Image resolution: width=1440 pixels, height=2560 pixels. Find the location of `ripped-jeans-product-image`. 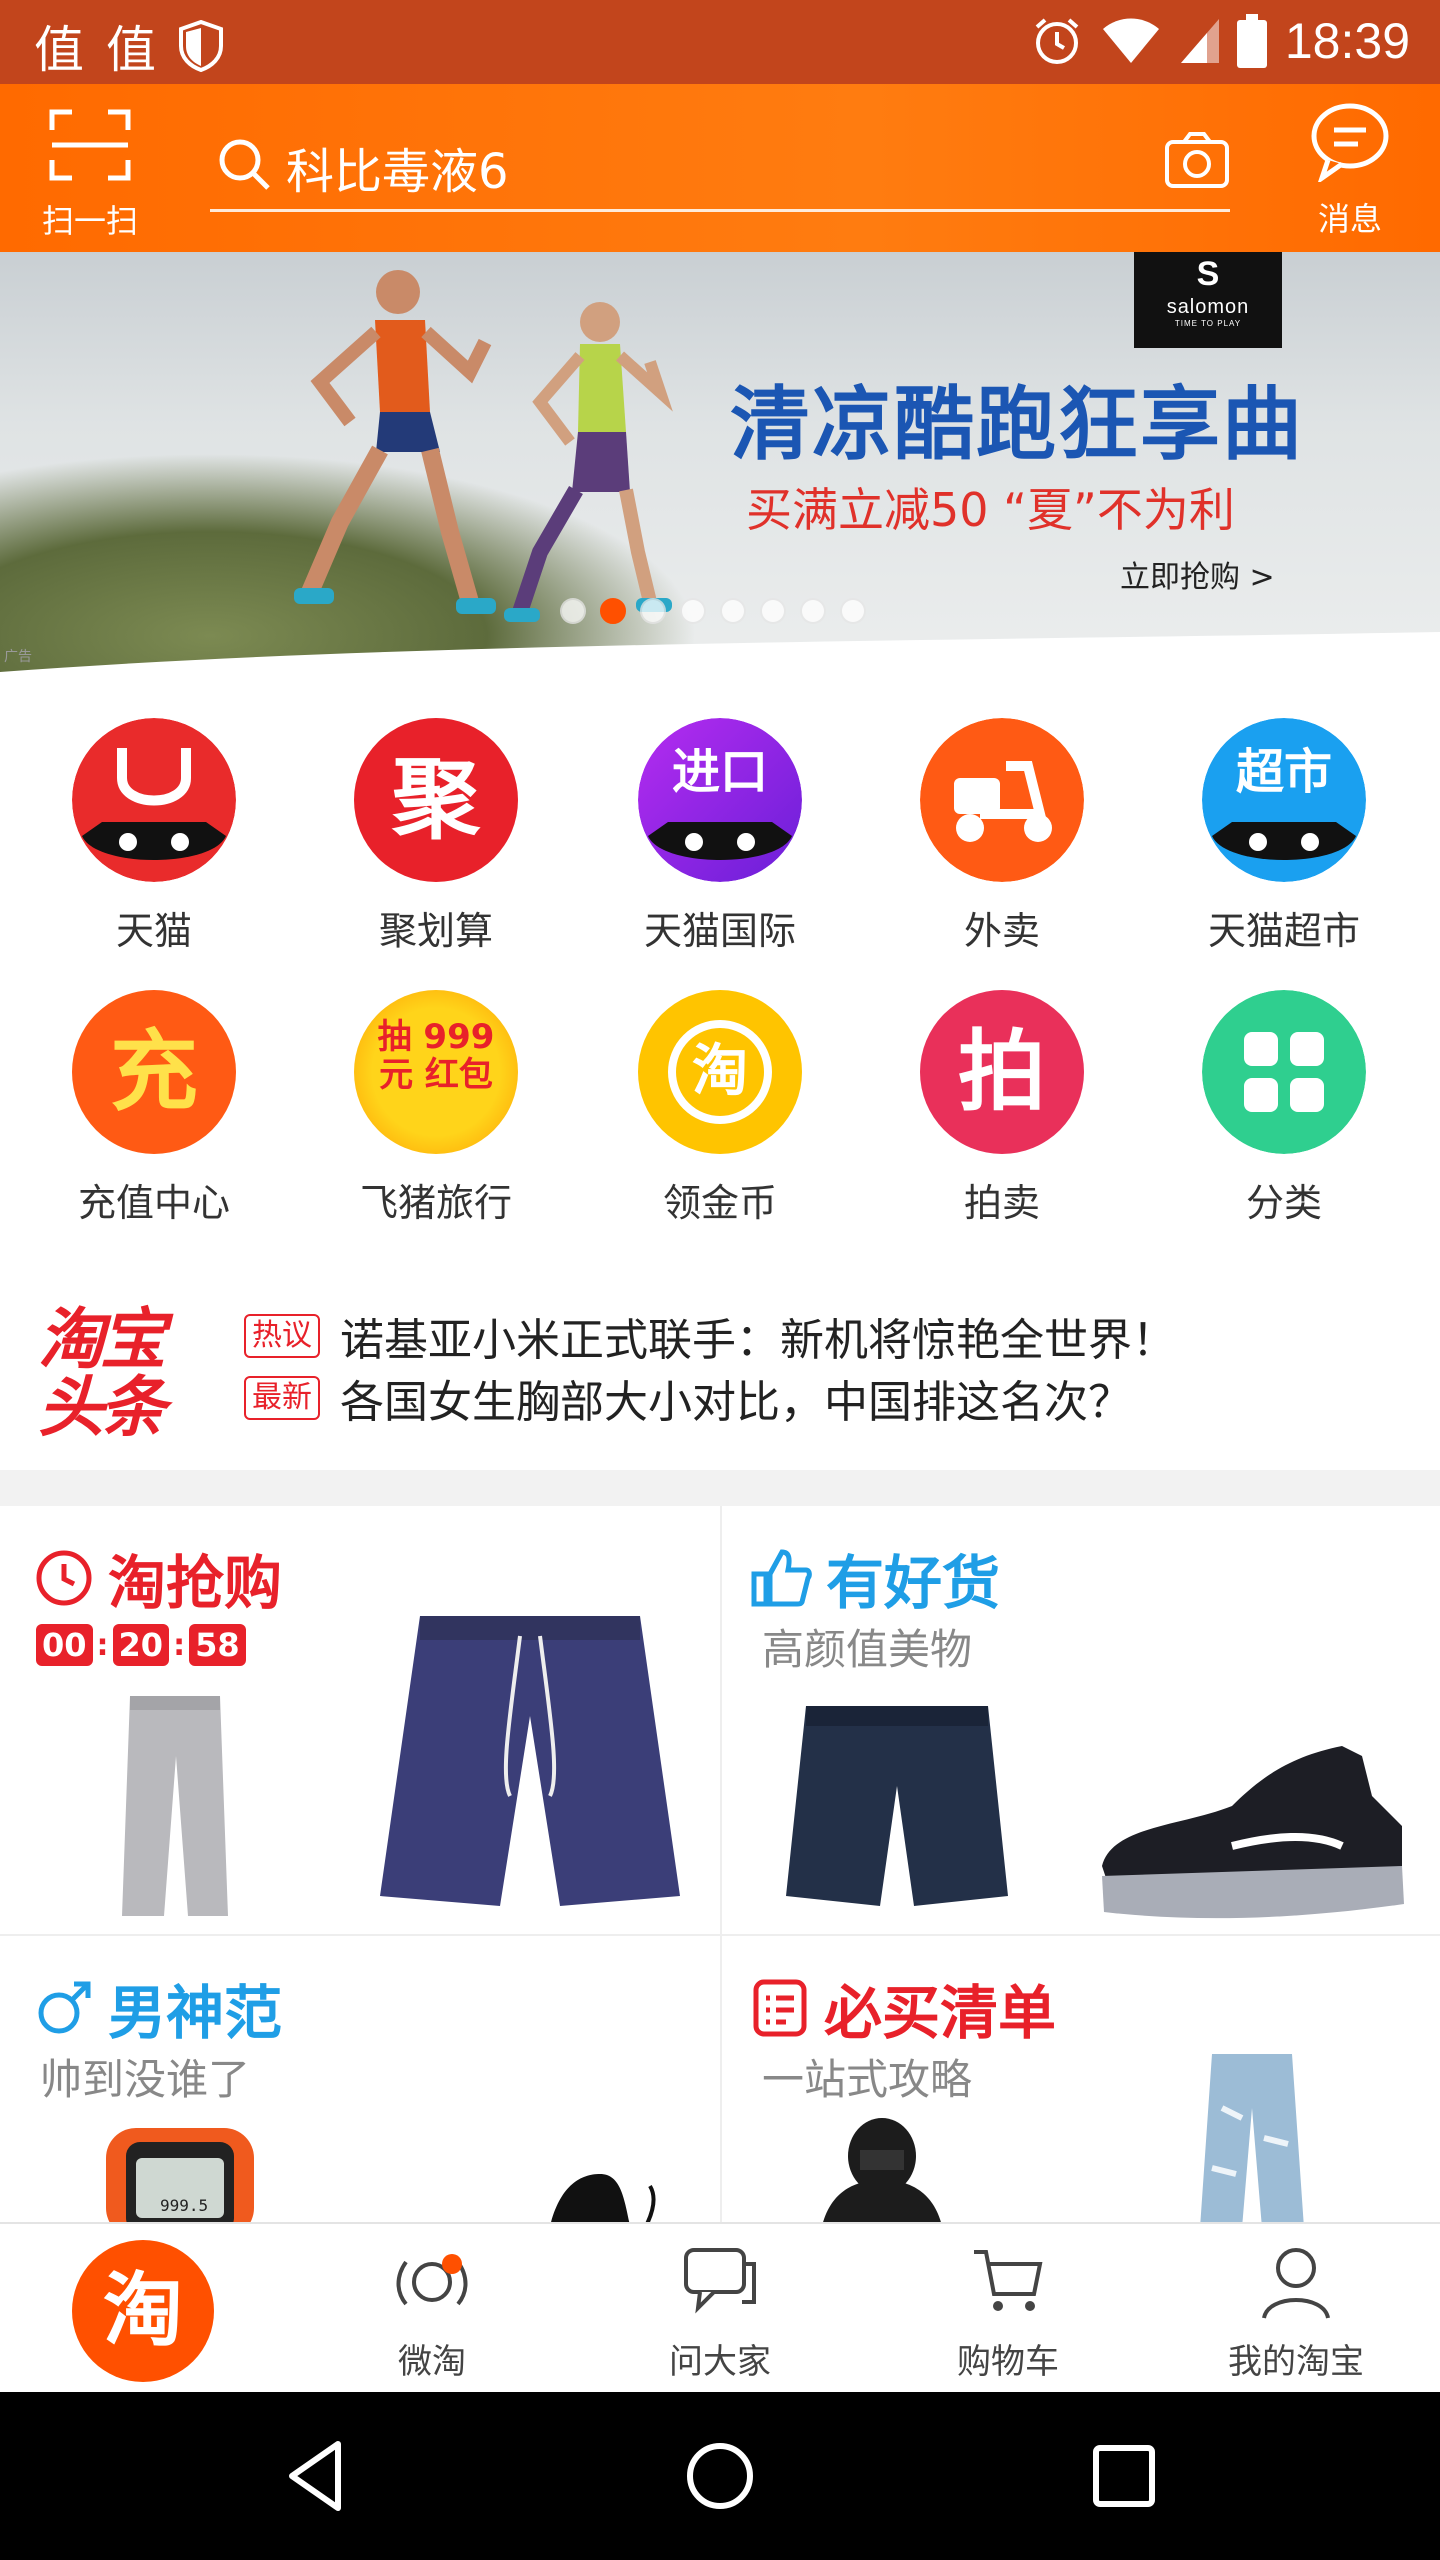

ripped-jeans-product-image is located at coordinates (1252, 2138).